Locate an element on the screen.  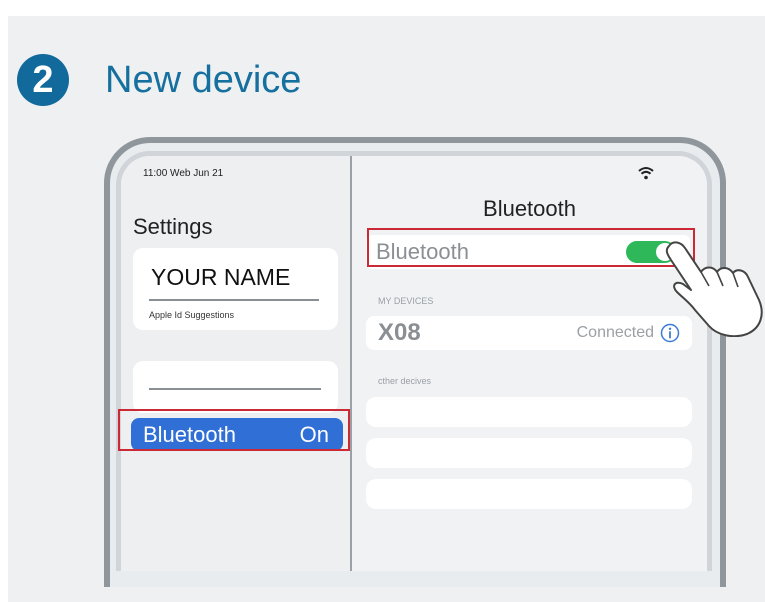
placeholder-line is located at coordinates (235, 389).